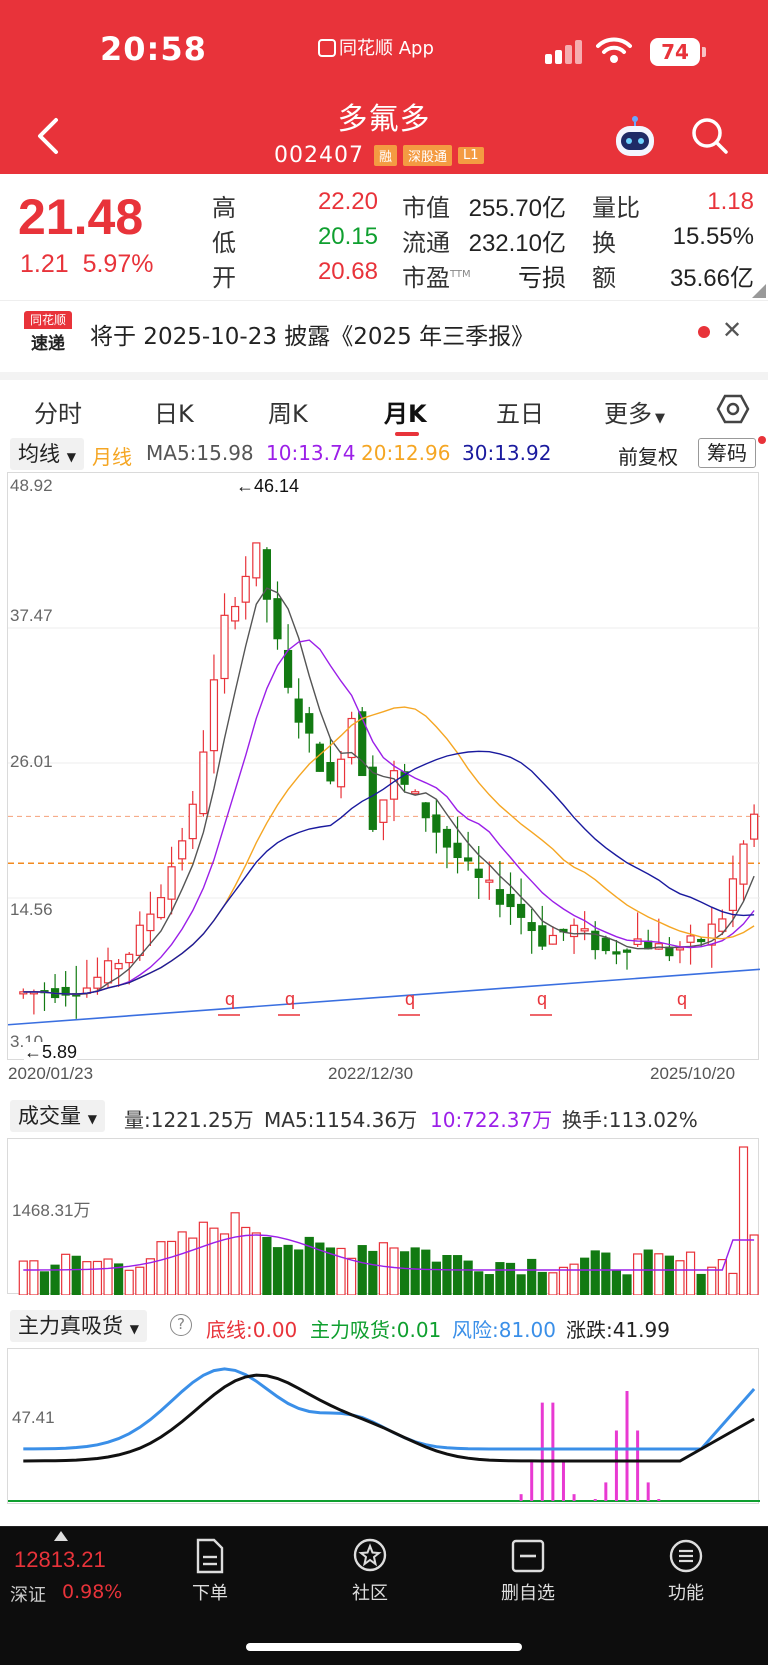 The image size is (768, 1665). What do you see at coordinates (153, 49) in the screenshot?
I see `status-time: 20:58` at bounding box center [153, 49].